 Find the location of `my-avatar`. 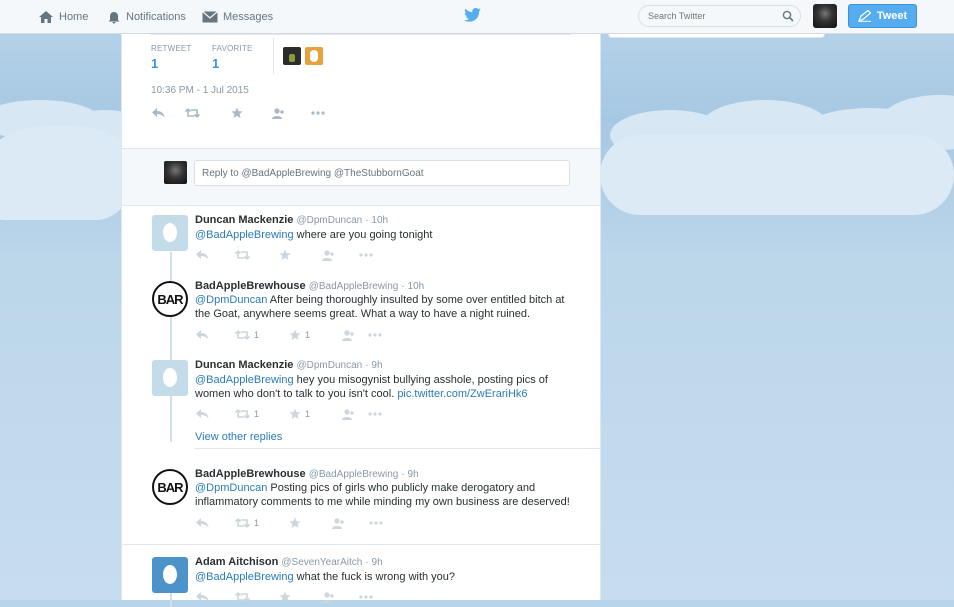

my-avatar is located at coordinates (175, 172).